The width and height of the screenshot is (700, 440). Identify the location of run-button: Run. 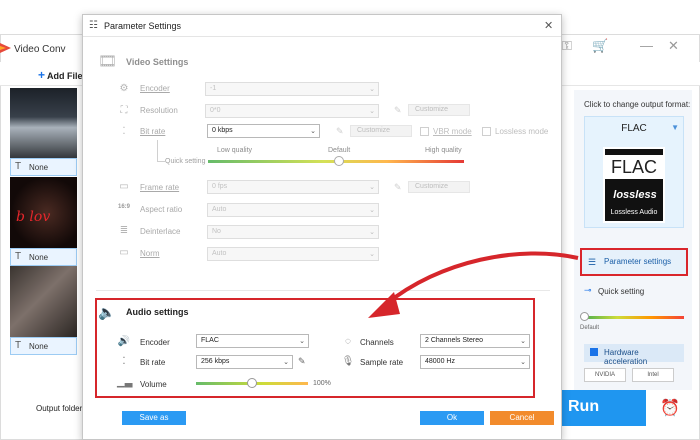
(603, 408).